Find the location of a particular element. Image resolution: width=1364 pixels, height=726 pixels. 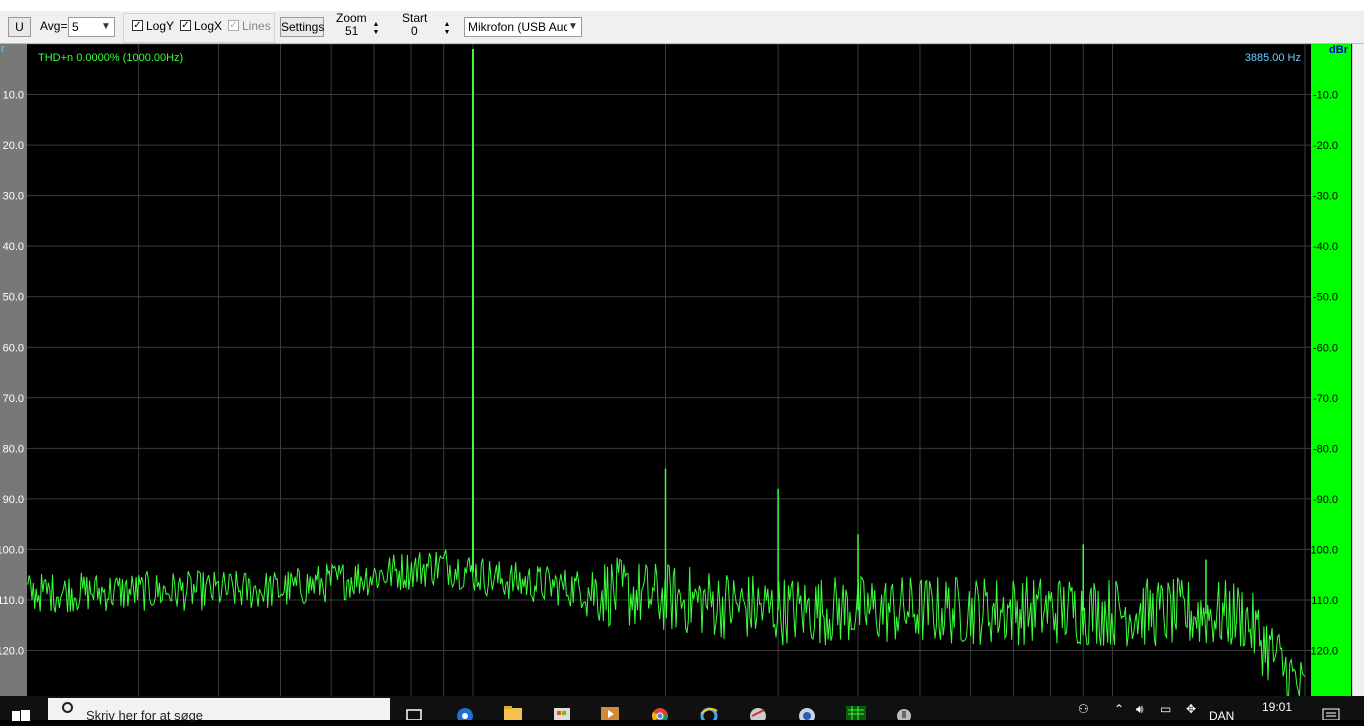

logy-label: LogY is located at coordinates (160, 26).